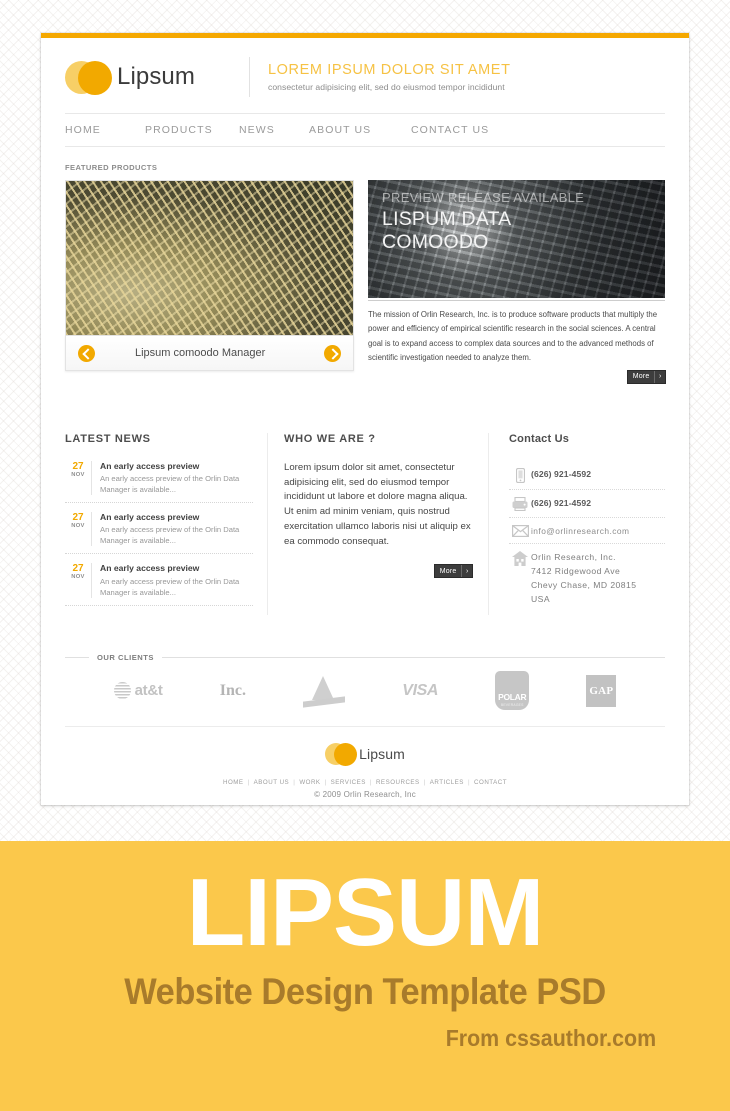 The image size is (730, 1111). I want to click on gap-logo-text: GAP, so click(601, 690).